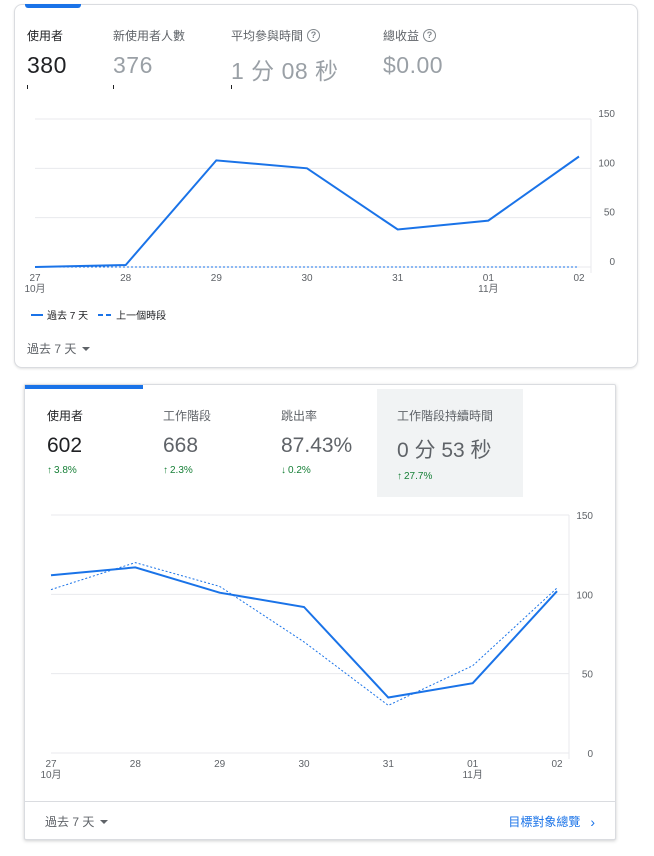  I want to click on metric-tab-avg-engagement: 平均參與時間 ? 1 分 08 秒, so click(285, 56).